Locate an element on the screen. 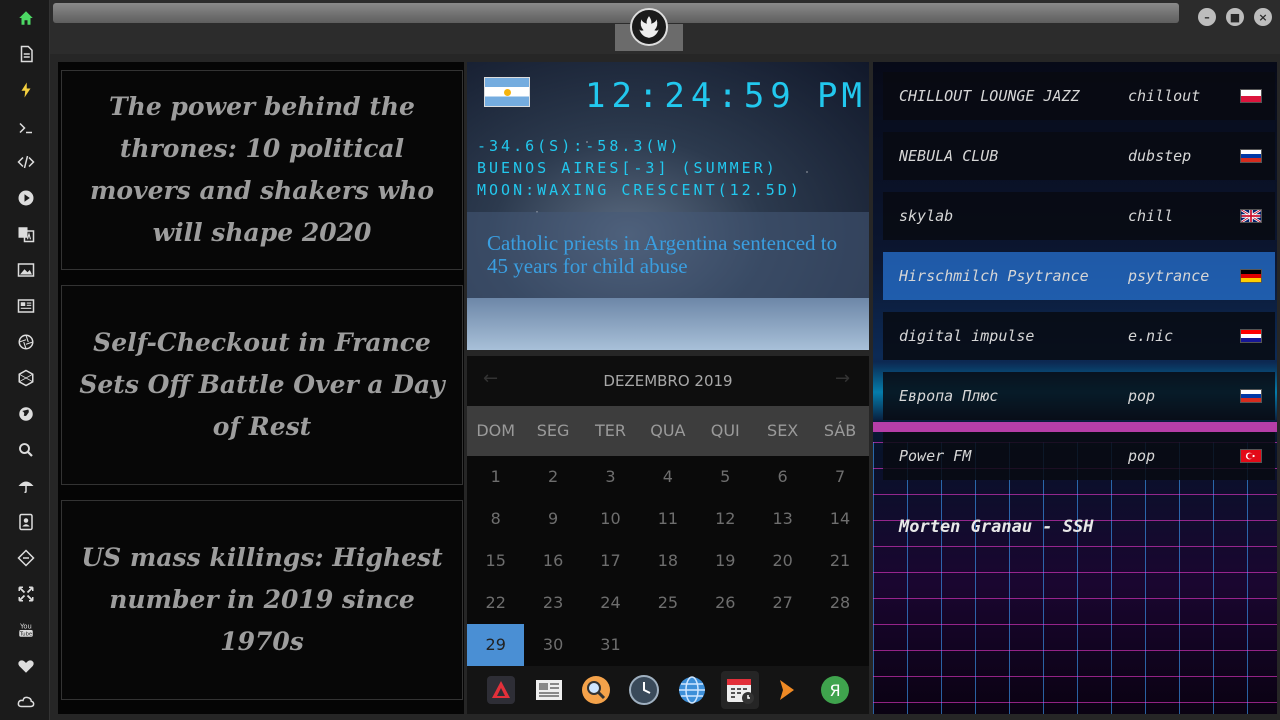  radio-station-row-selected: Hirschmilch Psytrance psytrance is located at coordinates (1079, 276).